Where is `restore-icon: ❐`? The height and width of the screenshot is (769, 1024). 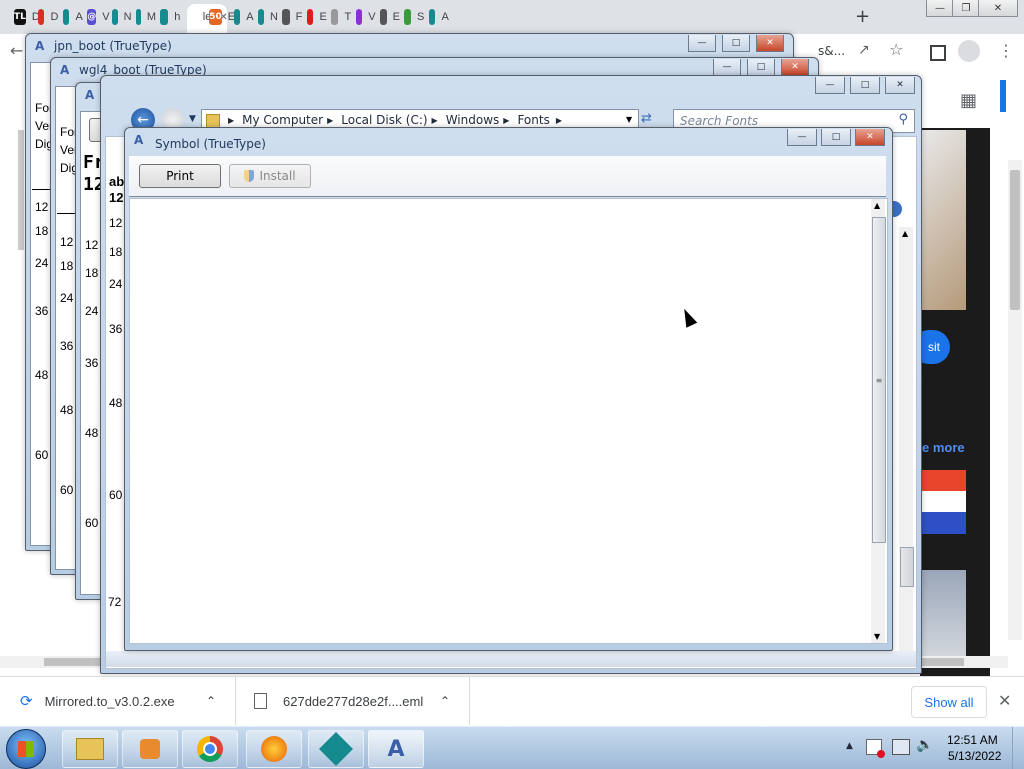 restore-icon: ❐ is located at coordinates (966, 8).